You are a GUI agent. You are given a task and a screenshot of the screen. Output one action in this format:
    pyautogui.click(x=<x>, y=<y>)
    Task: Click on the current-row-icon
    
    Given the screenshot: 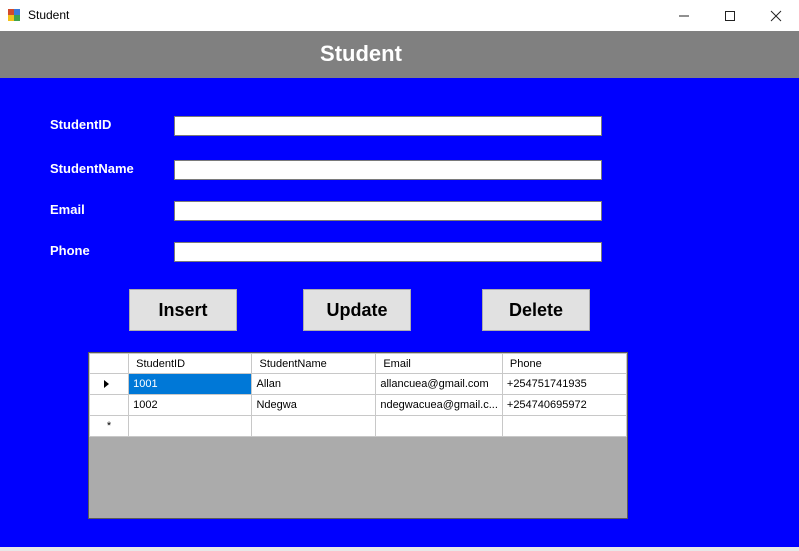 What is the action you would take?
    pyautogui.click(x=106, y=384)
    